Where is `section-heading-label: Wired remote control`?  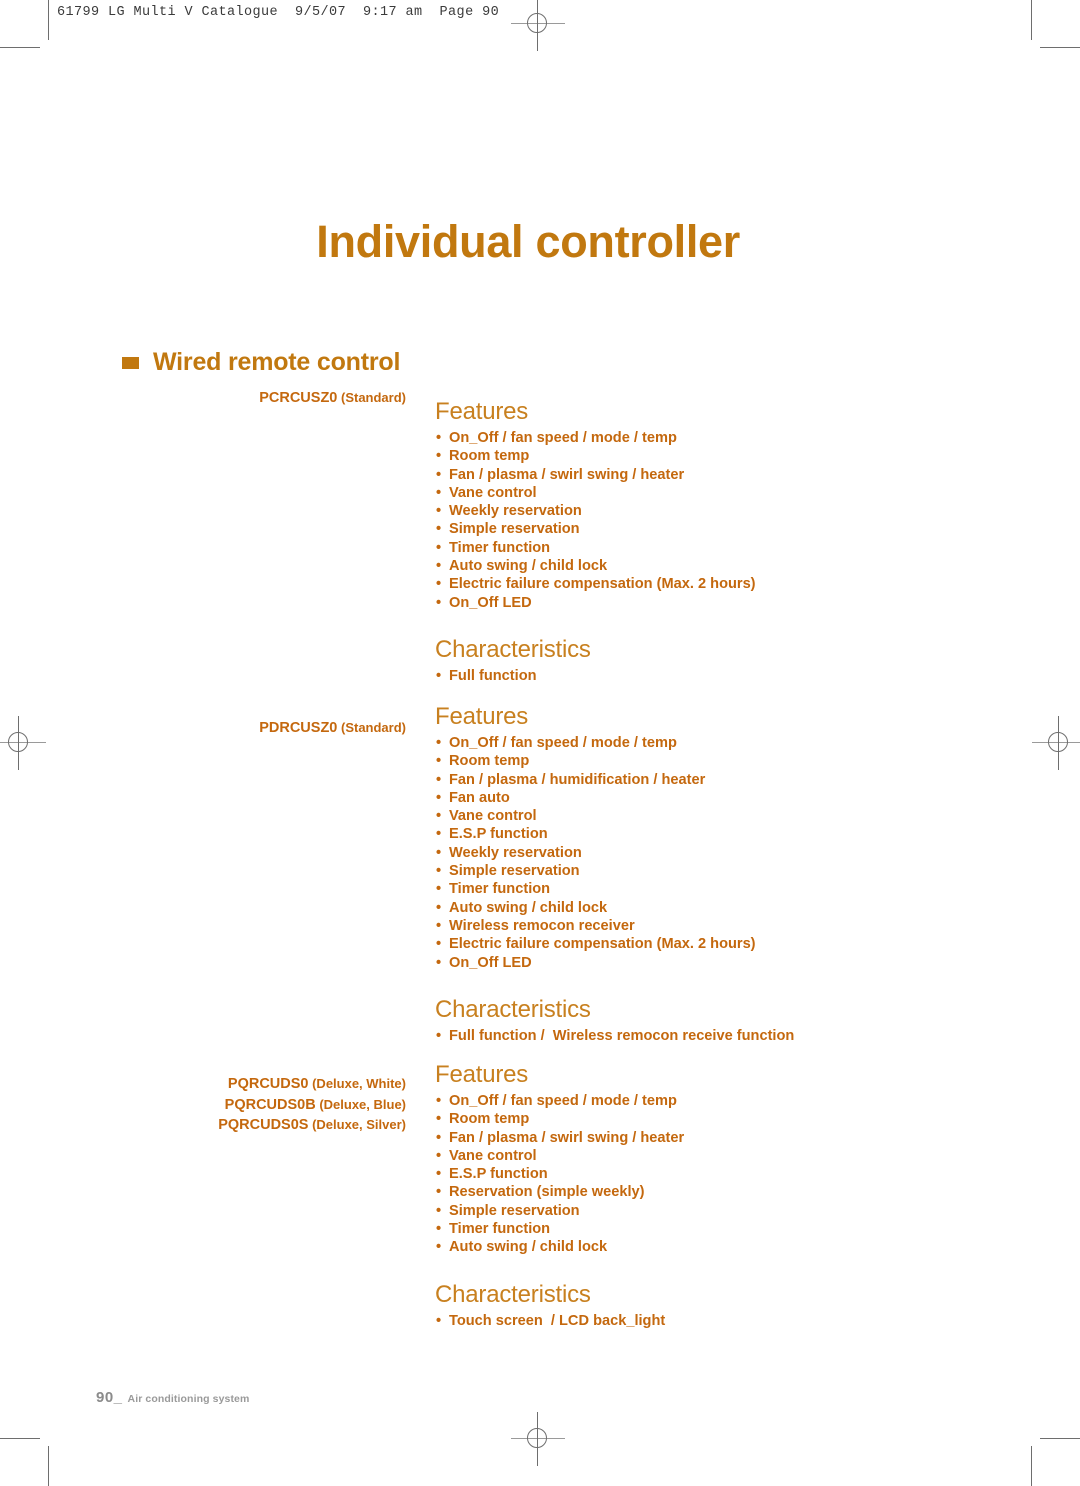
section-heading-label: Wired remote control is located at coordinates (277, 362).